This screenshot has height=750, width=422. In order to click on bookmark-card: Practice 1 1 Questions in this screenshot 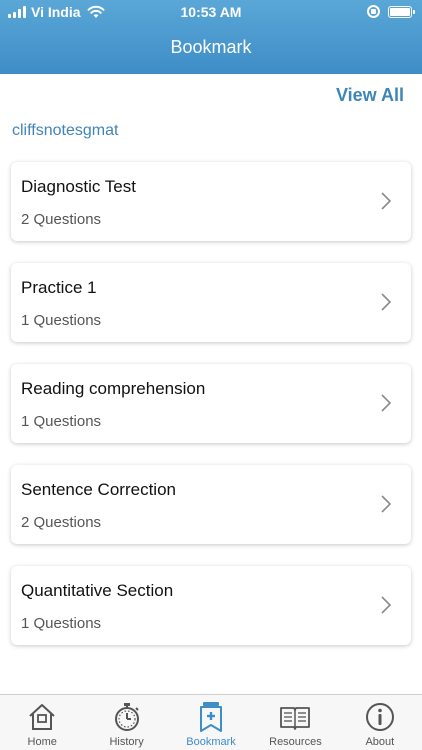, I will do `click(211, 302)`.